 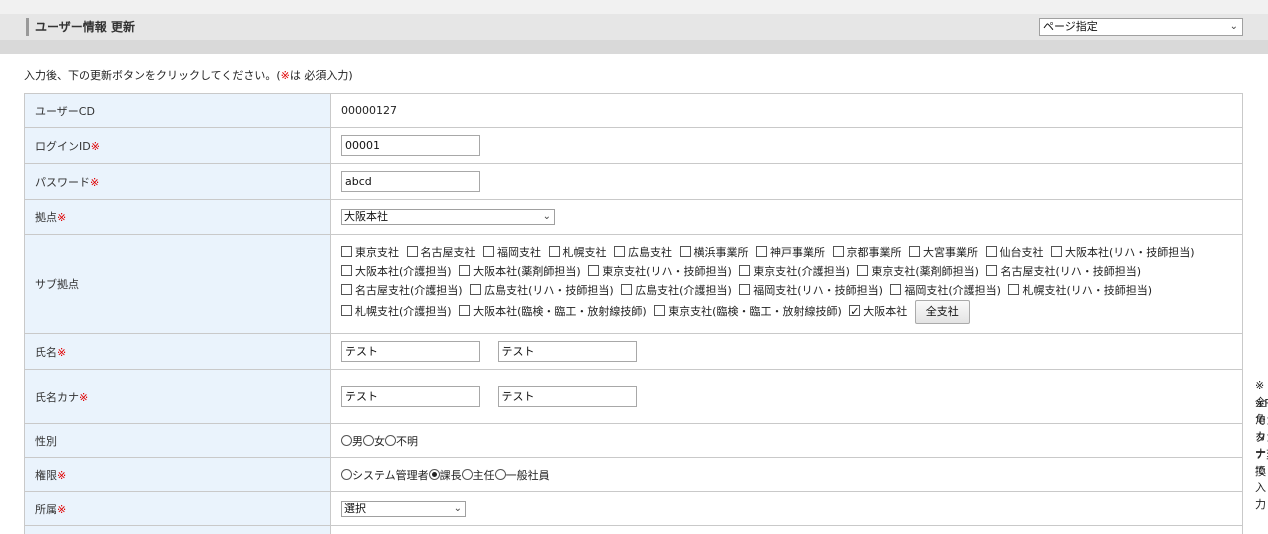 What do you see at coordinates (403, 508) in the screenshot?
I see `department-select: 選択 ⌄` at bounding box center [403, 508].